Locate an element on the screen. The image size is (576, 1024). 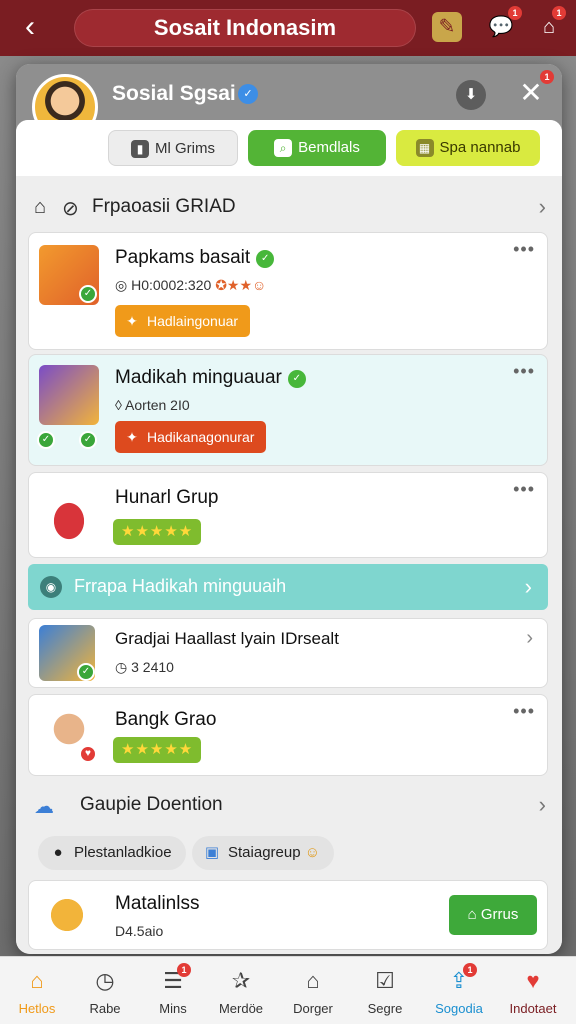
alert-badge: 1 is located at coordinates (559, 13).